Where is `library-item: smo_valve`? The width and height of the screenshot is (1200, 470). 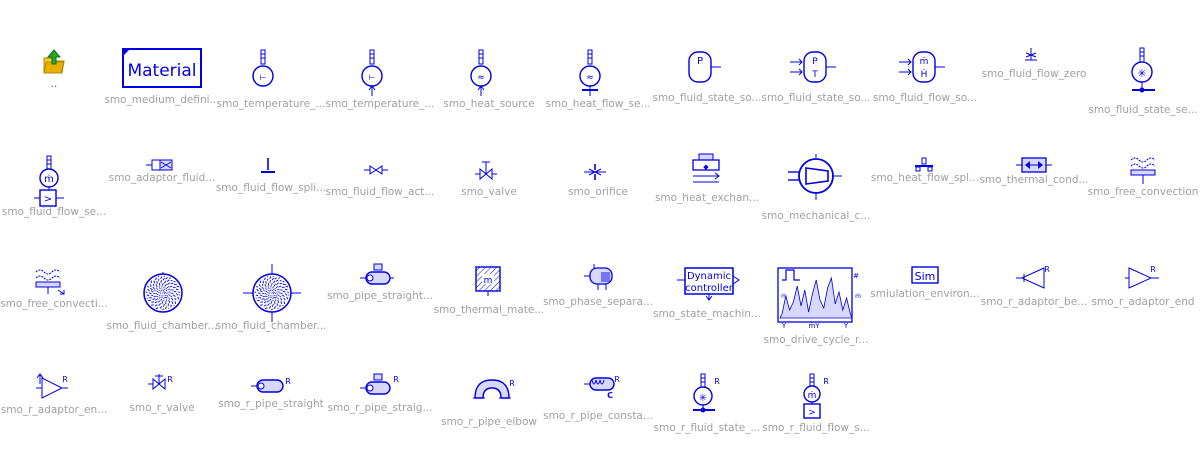 library-item: smo_valve is located at coordinates (489, 200).